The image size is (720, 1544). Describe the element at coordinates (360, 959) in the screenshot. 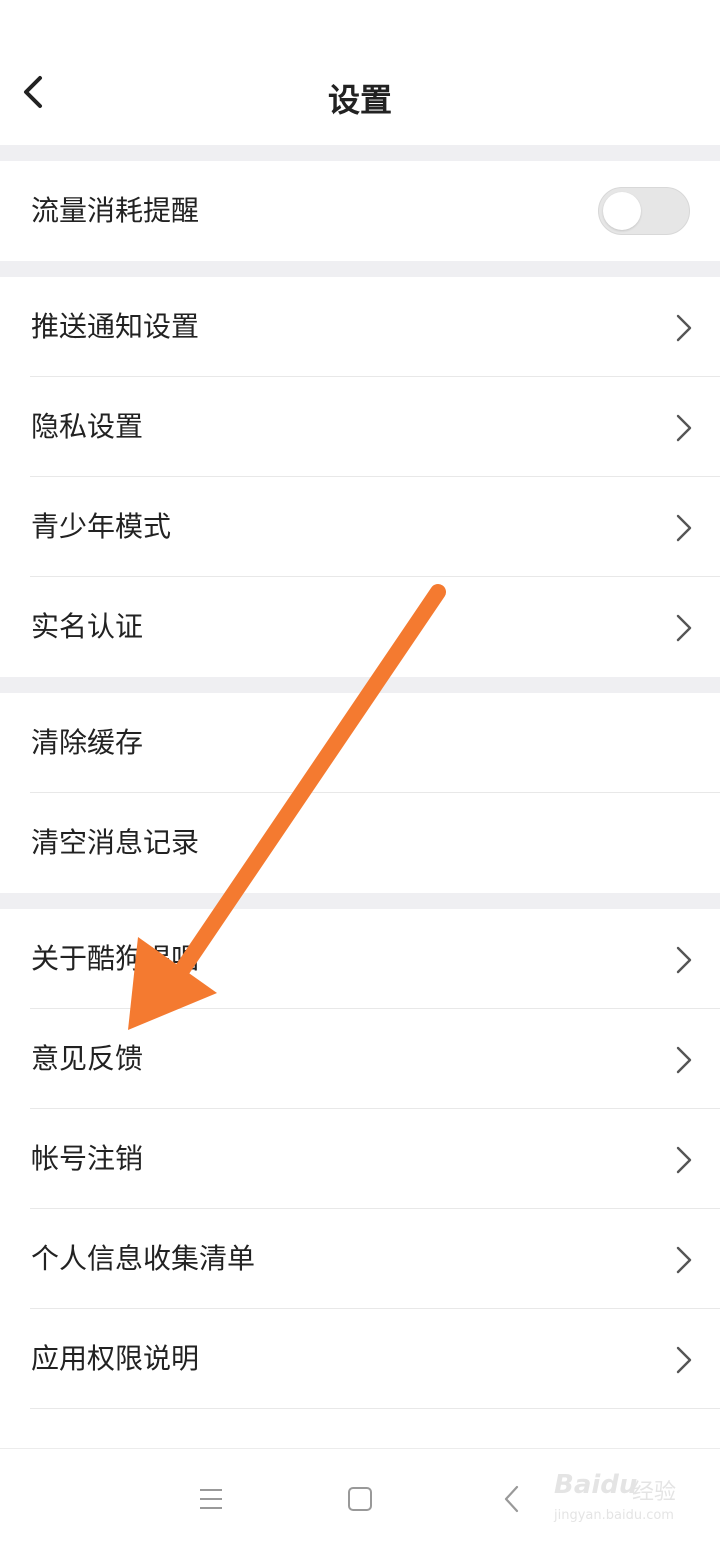

I see `settings-row-about: 关于酷狗唱唱` at that location.